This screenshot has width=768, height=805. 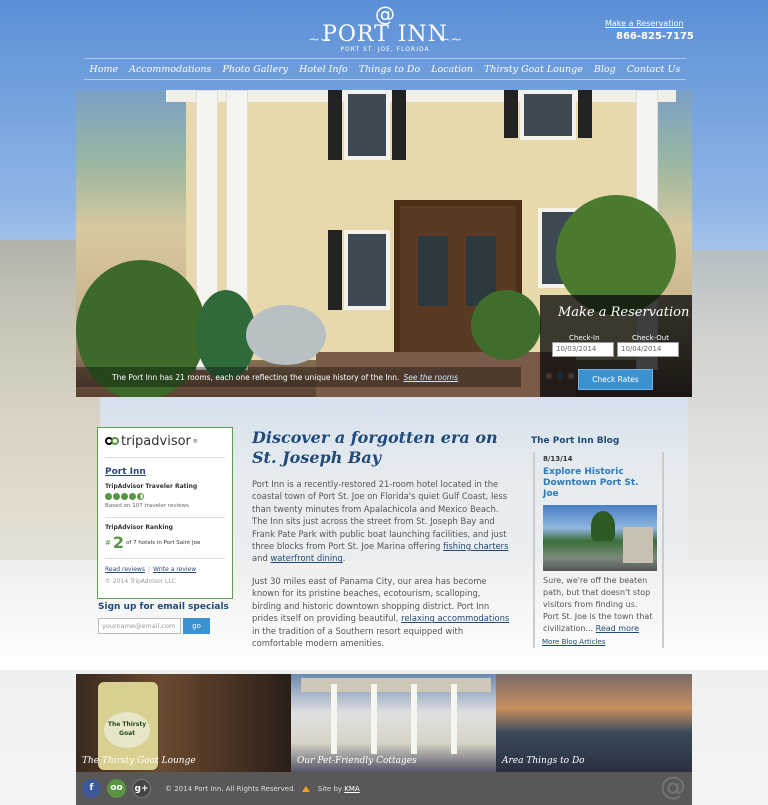 What do you see at coordinates (139, 626) in the screenshot?
I see `email-input: yourname@email.com` at bounding box center [139, 626].